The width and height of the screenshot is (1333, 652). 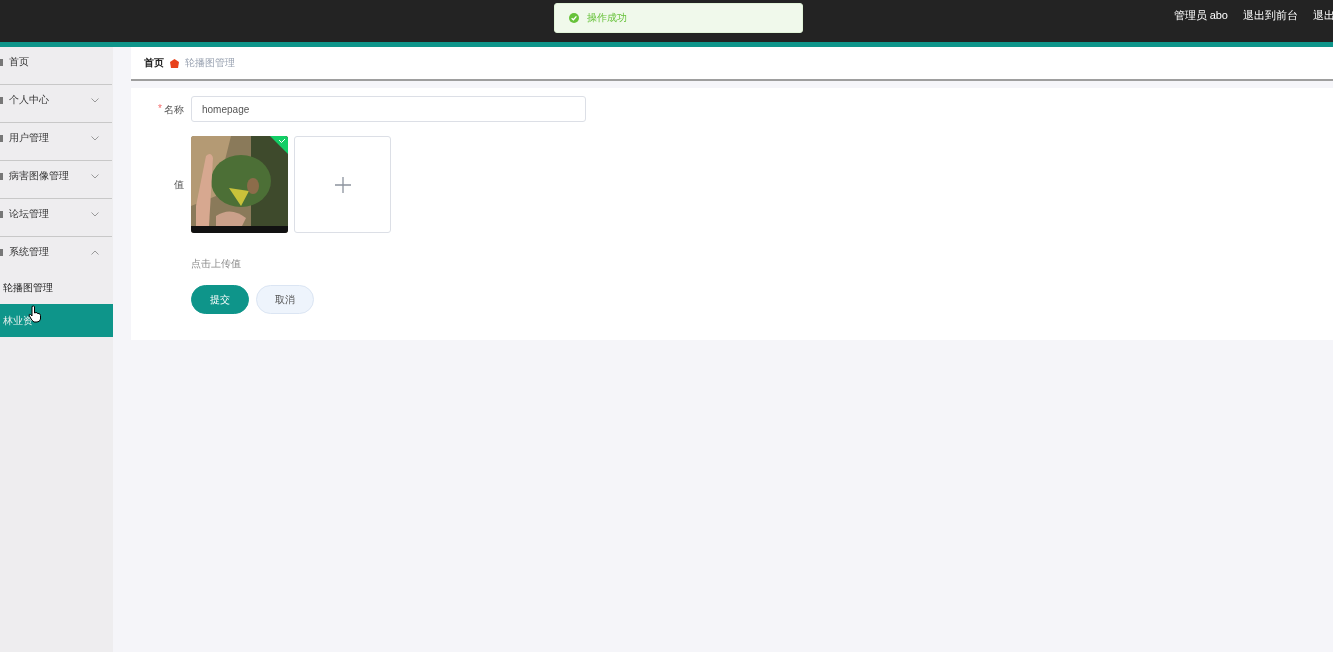 What do you see at coordinates (56, 287) in the screenshot?
I see `submenu-item: 轮播图管理` at bounding box center [56, 287].